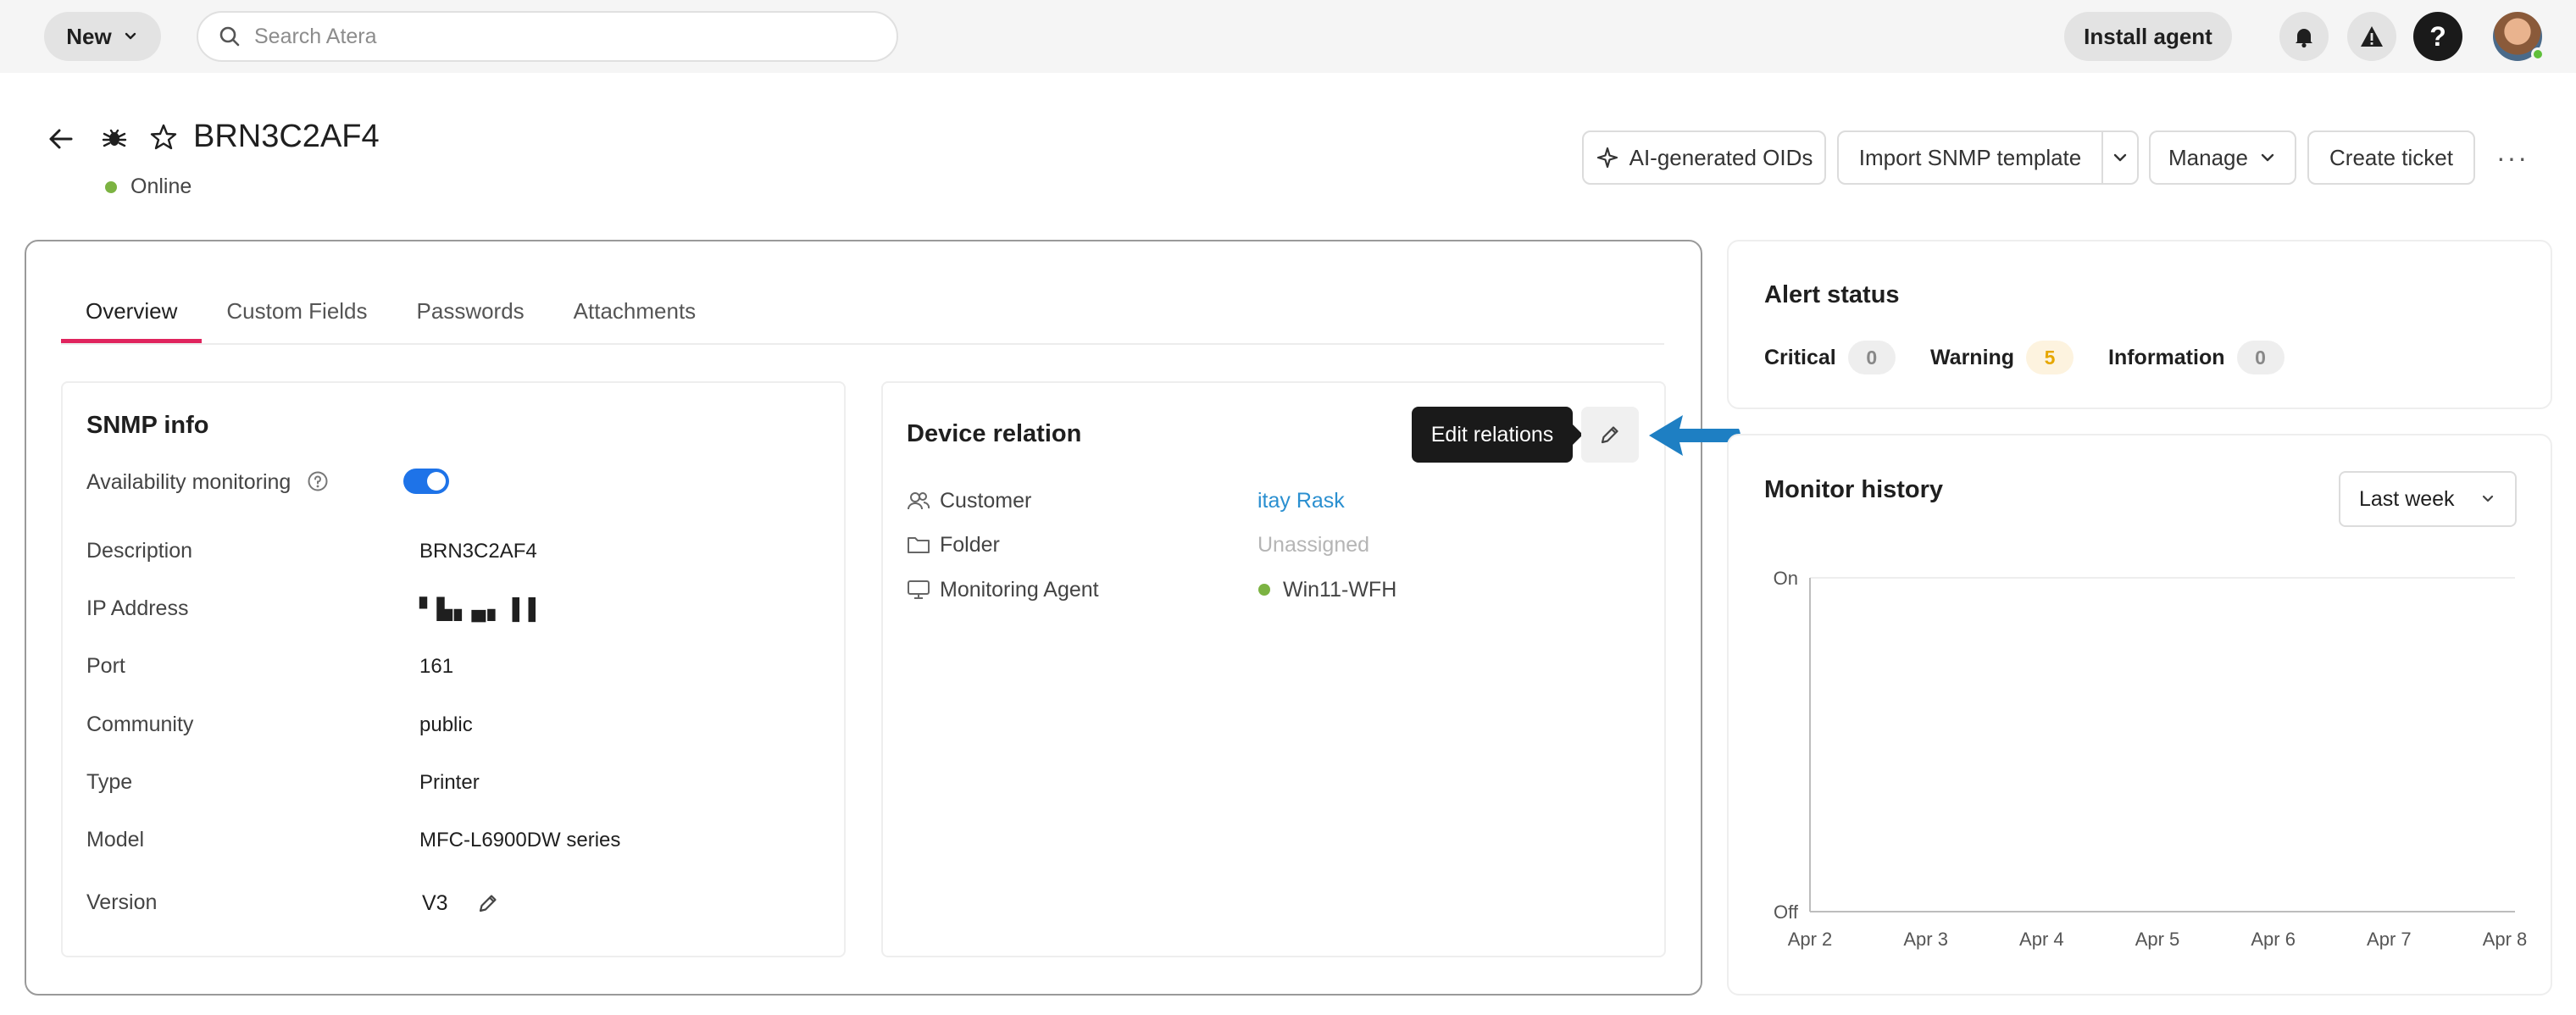  I want to click on chart-x-tick-label: Apr 3, so click(1925, 939).